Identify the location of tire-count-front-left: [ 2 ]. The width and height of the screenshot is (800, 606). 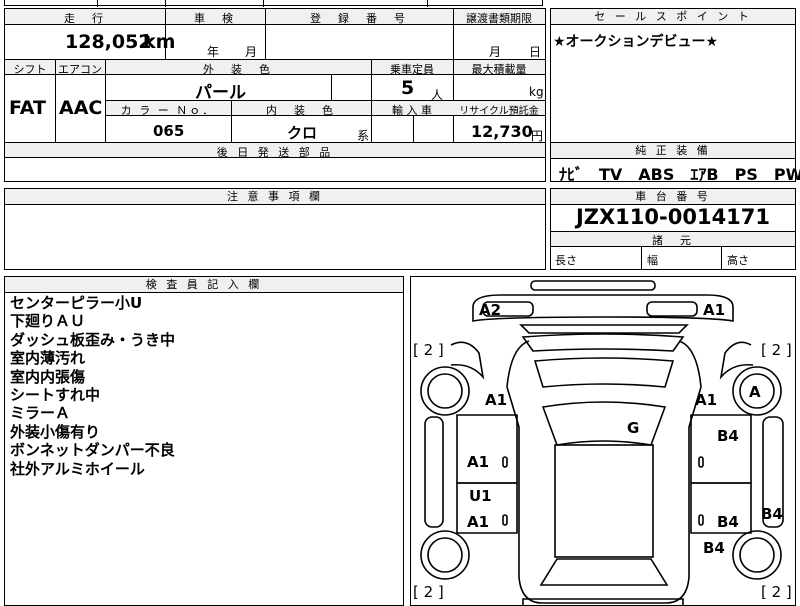
(428, 350).